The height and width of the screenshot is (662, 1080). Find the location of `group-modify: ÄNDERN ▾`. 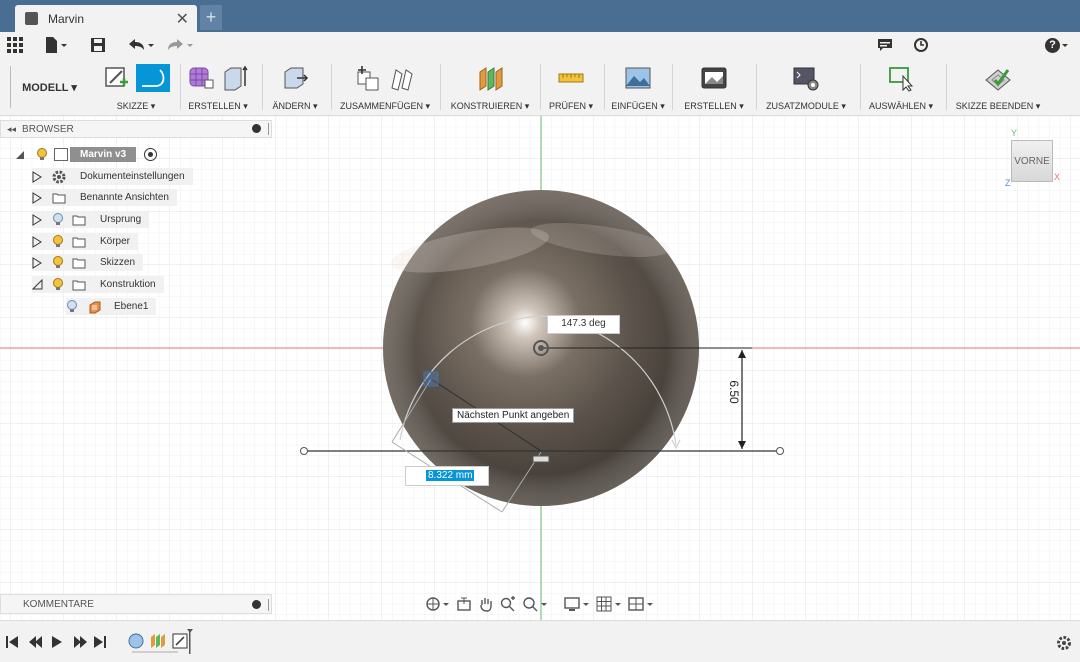

group-modify: ÄNDERN ▾ is located at coordinates (295, 88).